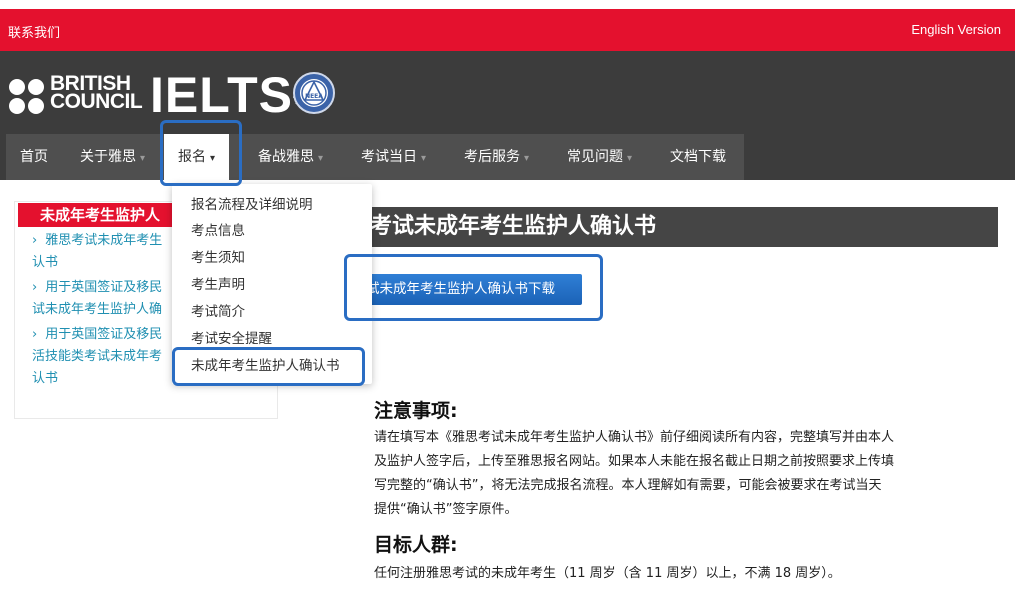  Describe the element at coordinates (218, 283) in the screenshot. I see `dropdown-item-candidate-declaration: 考生声明` at that location.